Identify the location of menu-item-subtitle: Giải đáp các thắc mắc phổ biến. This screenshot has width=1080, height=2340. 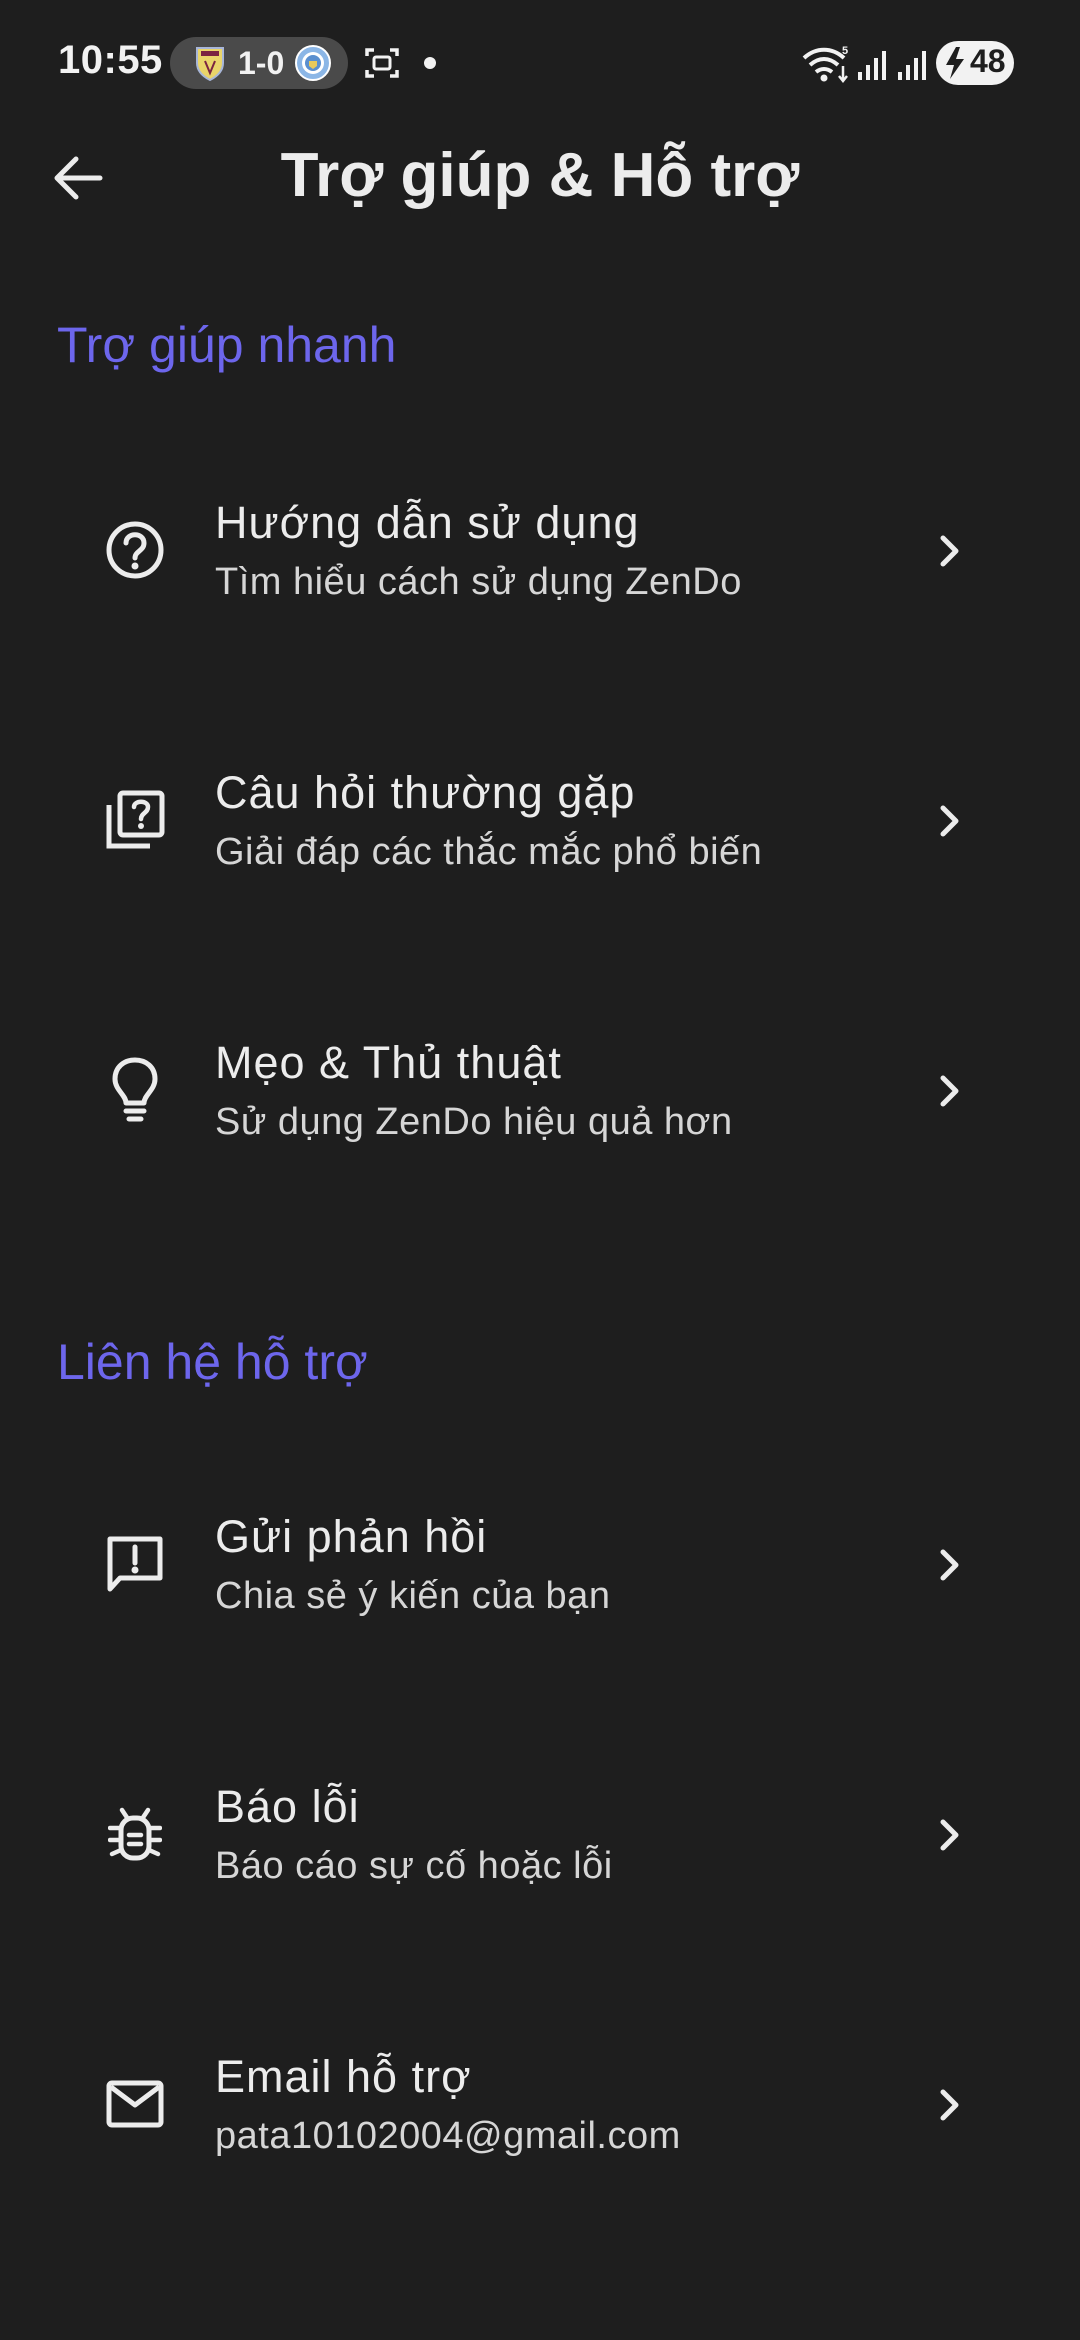
(489, 852).